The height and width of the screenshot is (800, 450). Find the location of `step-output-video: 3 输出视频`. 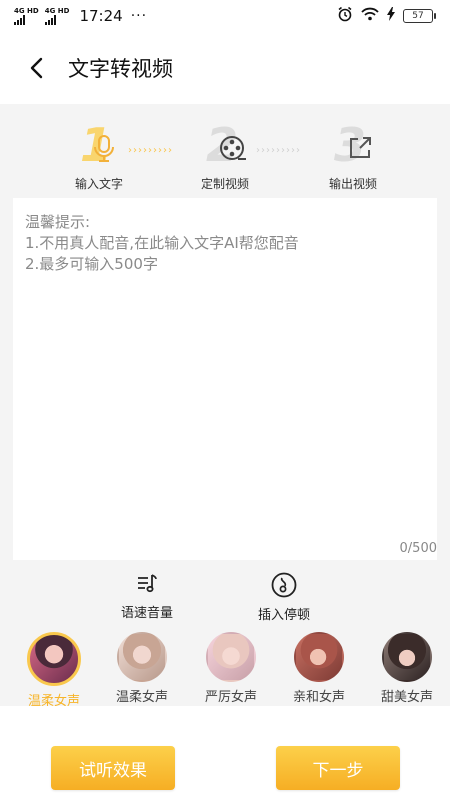

step-output-video: 3 输出视频 is located at coordinates (353, 156).